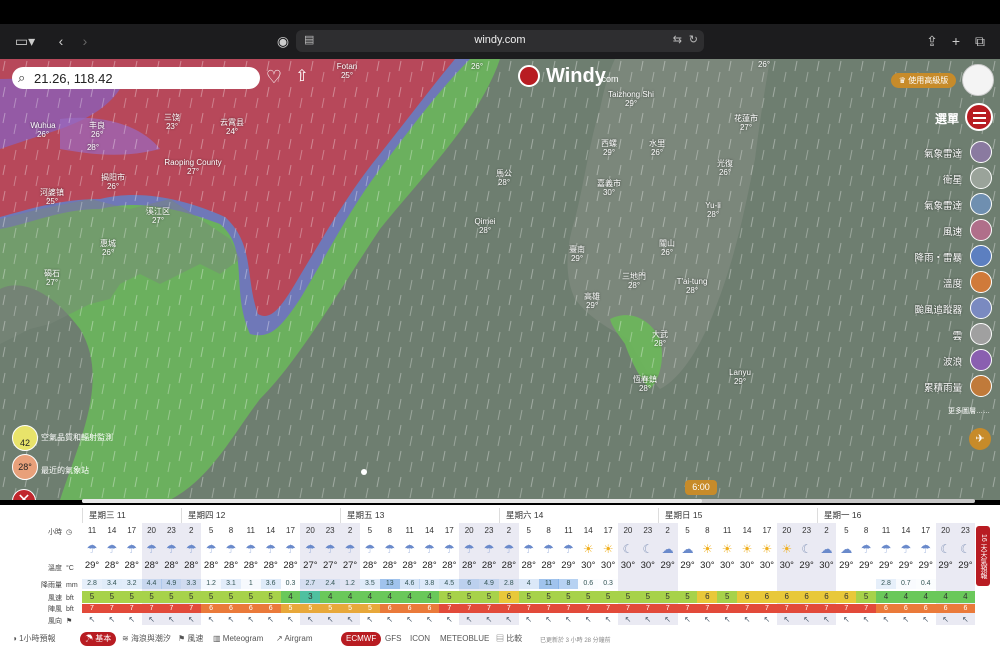 The image size is (1000, 649). Describe the element at coordinates (932, 41) in the screenshot. I see `share-browser-icon: ⇪` at that location.